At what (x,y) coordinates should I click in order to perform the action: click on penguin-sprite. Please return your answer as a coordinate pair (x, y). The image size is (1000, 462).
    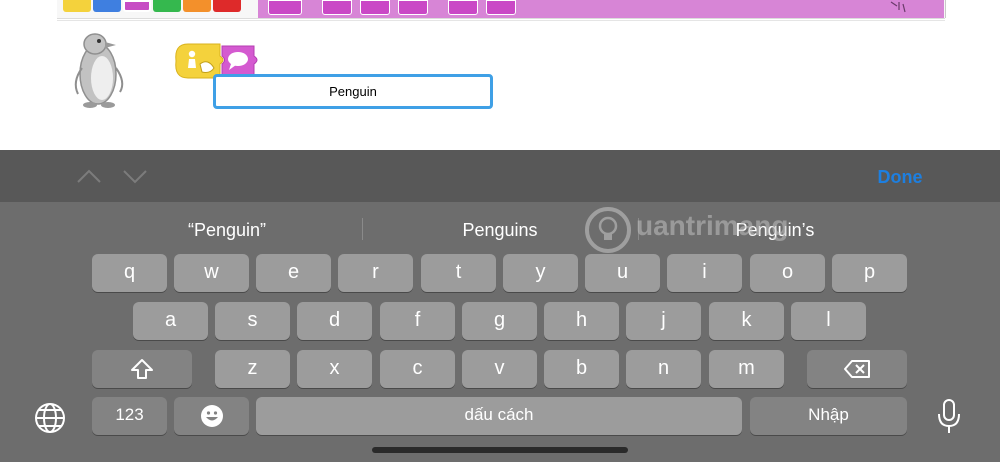
    Looking at the image, I should click on (100, 70).